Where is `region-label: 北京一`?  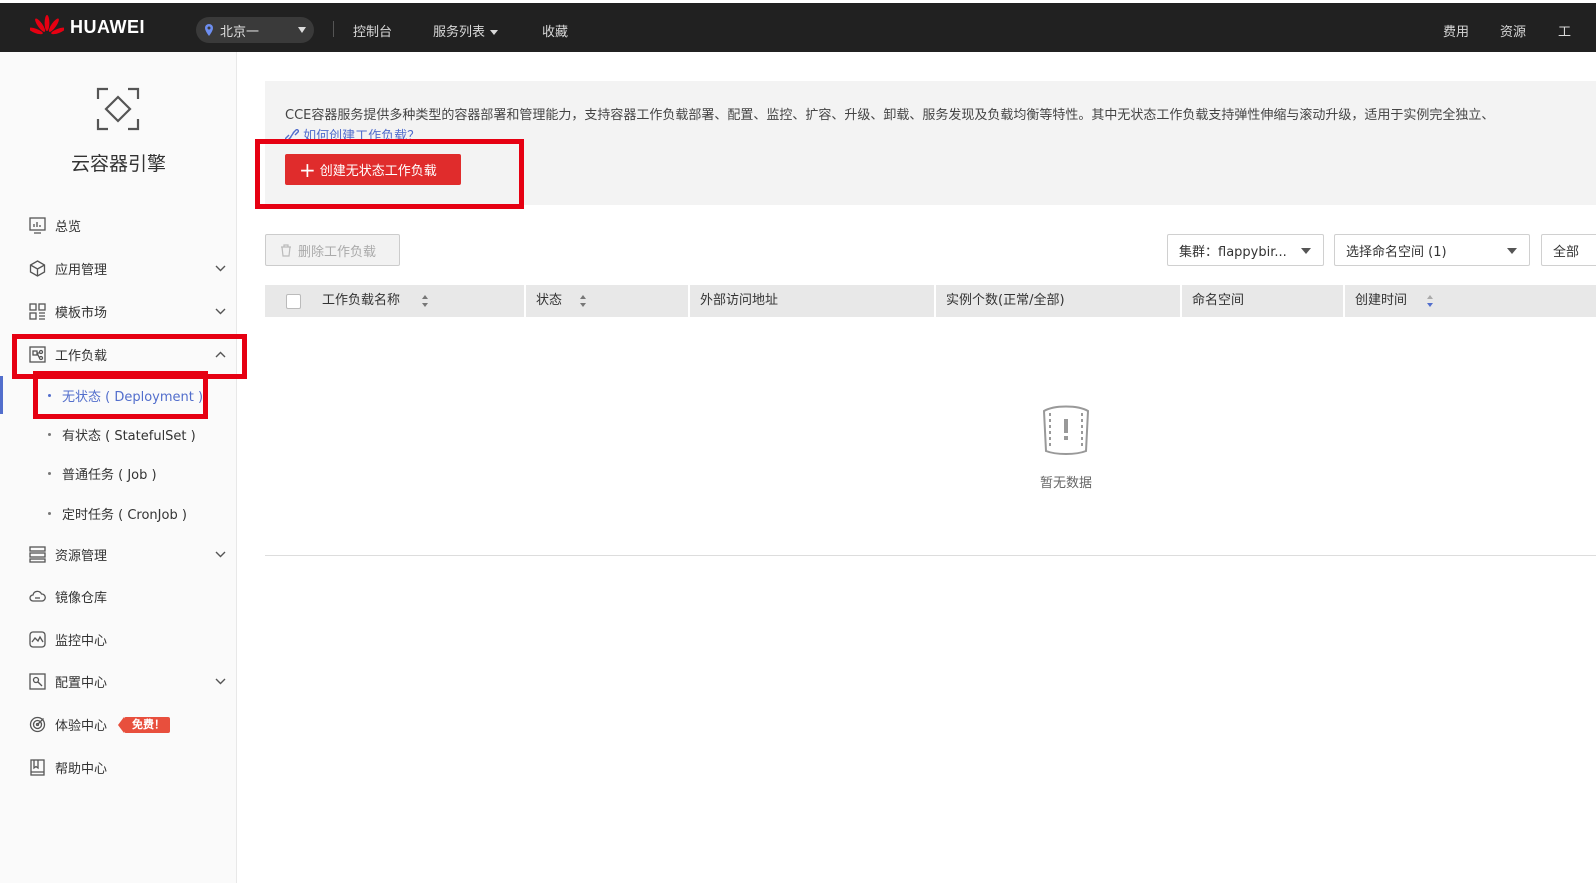 region-label: 北京一 is located at coordinates (240, 32).